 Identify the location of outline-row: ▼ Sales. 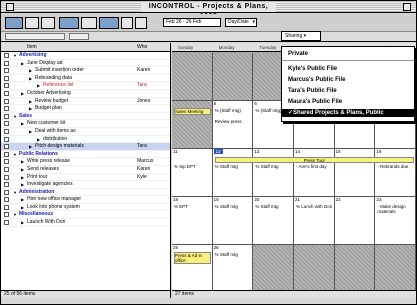
(85, 117).